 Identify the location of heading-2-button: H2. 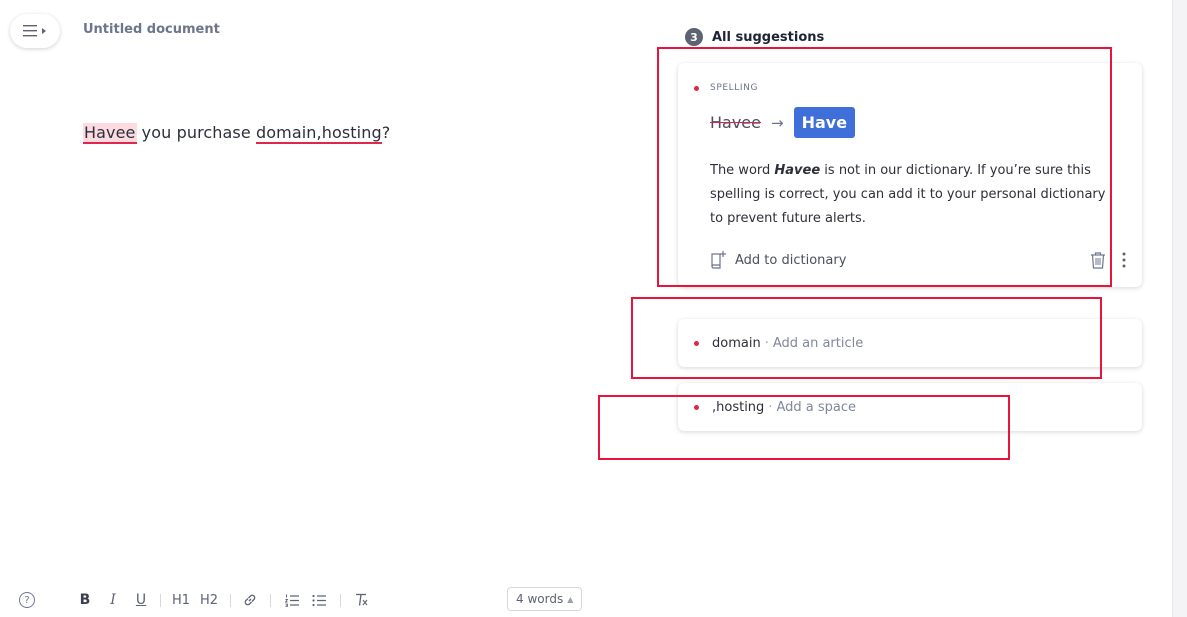
(209, 600).